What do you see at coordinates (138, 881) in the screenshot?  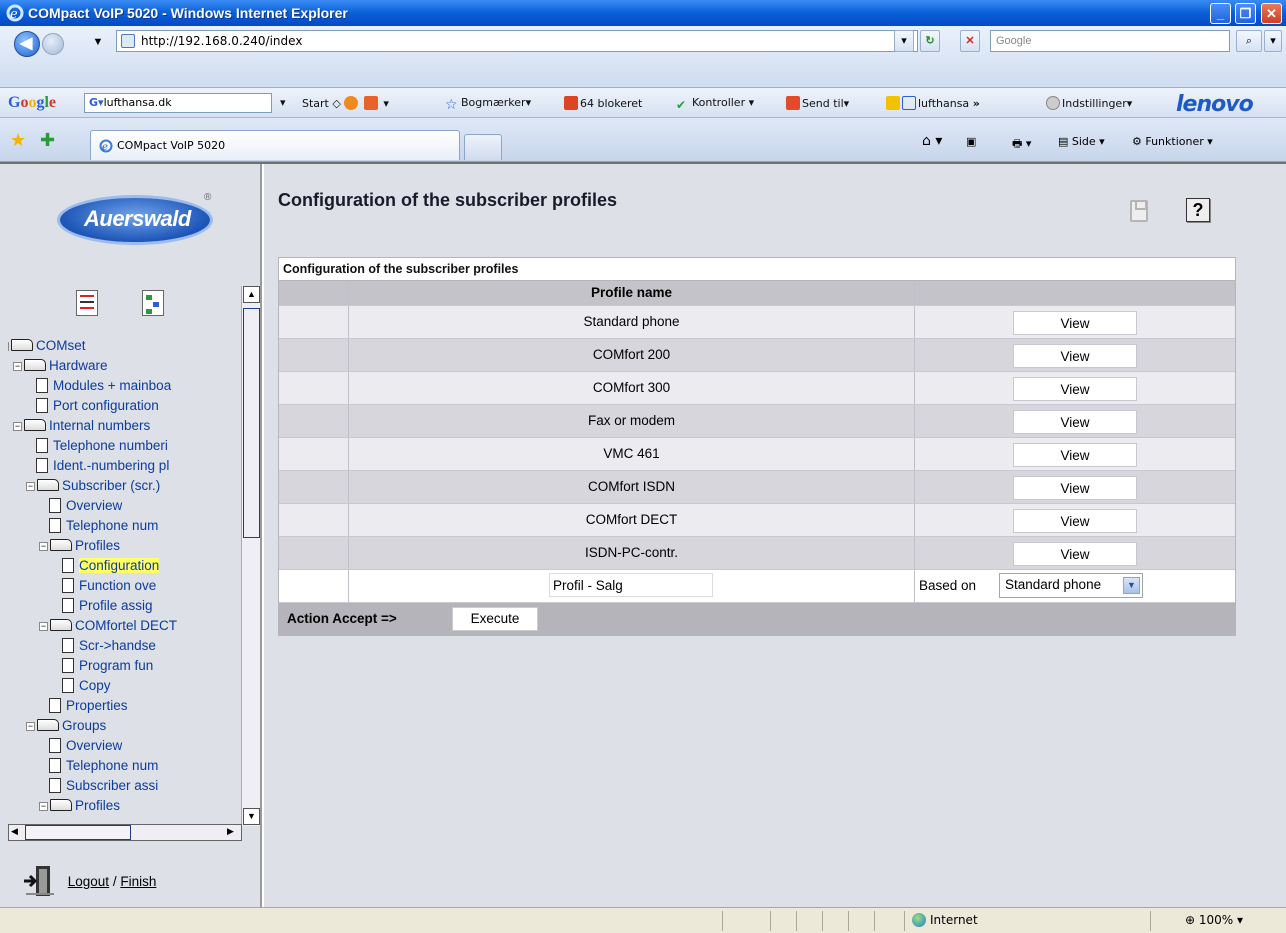 I see `finish-link: Finish` at bounding box center [138, 881].